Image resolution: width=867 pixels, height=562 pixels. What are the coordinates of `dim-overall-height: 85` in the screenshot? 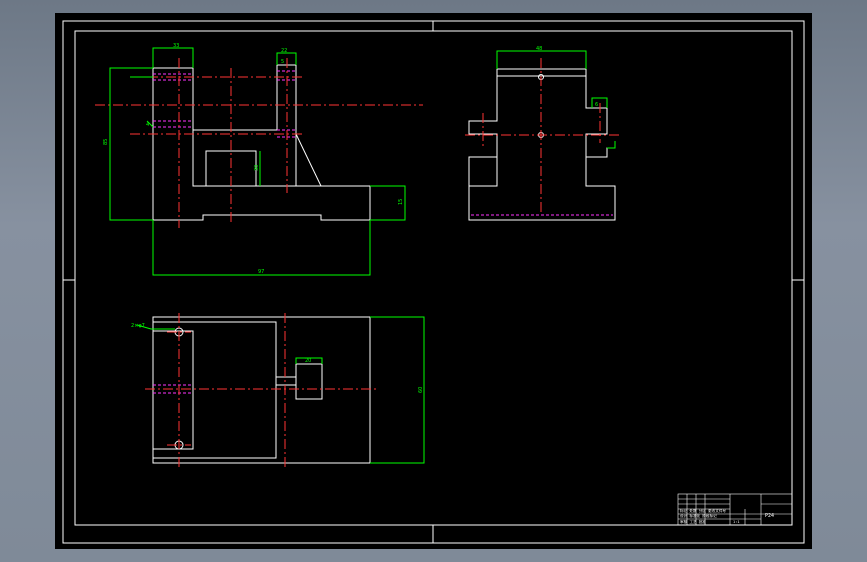 It's located at (106, 142).